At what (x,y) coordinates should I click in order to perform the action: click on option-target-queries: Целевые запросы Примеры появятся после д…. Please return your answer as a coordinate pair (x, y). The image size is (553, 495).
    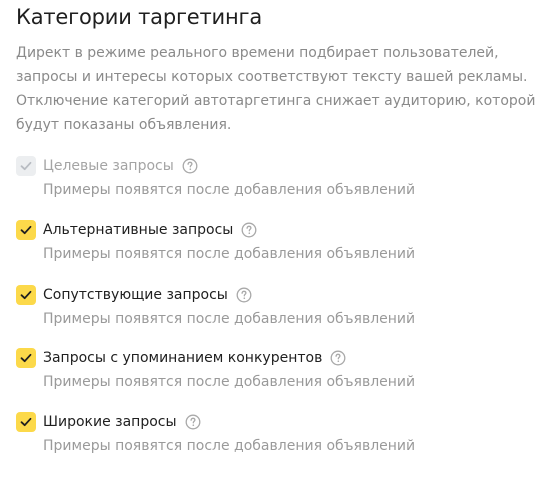
    Looking at the image, I should click on (281, 179).